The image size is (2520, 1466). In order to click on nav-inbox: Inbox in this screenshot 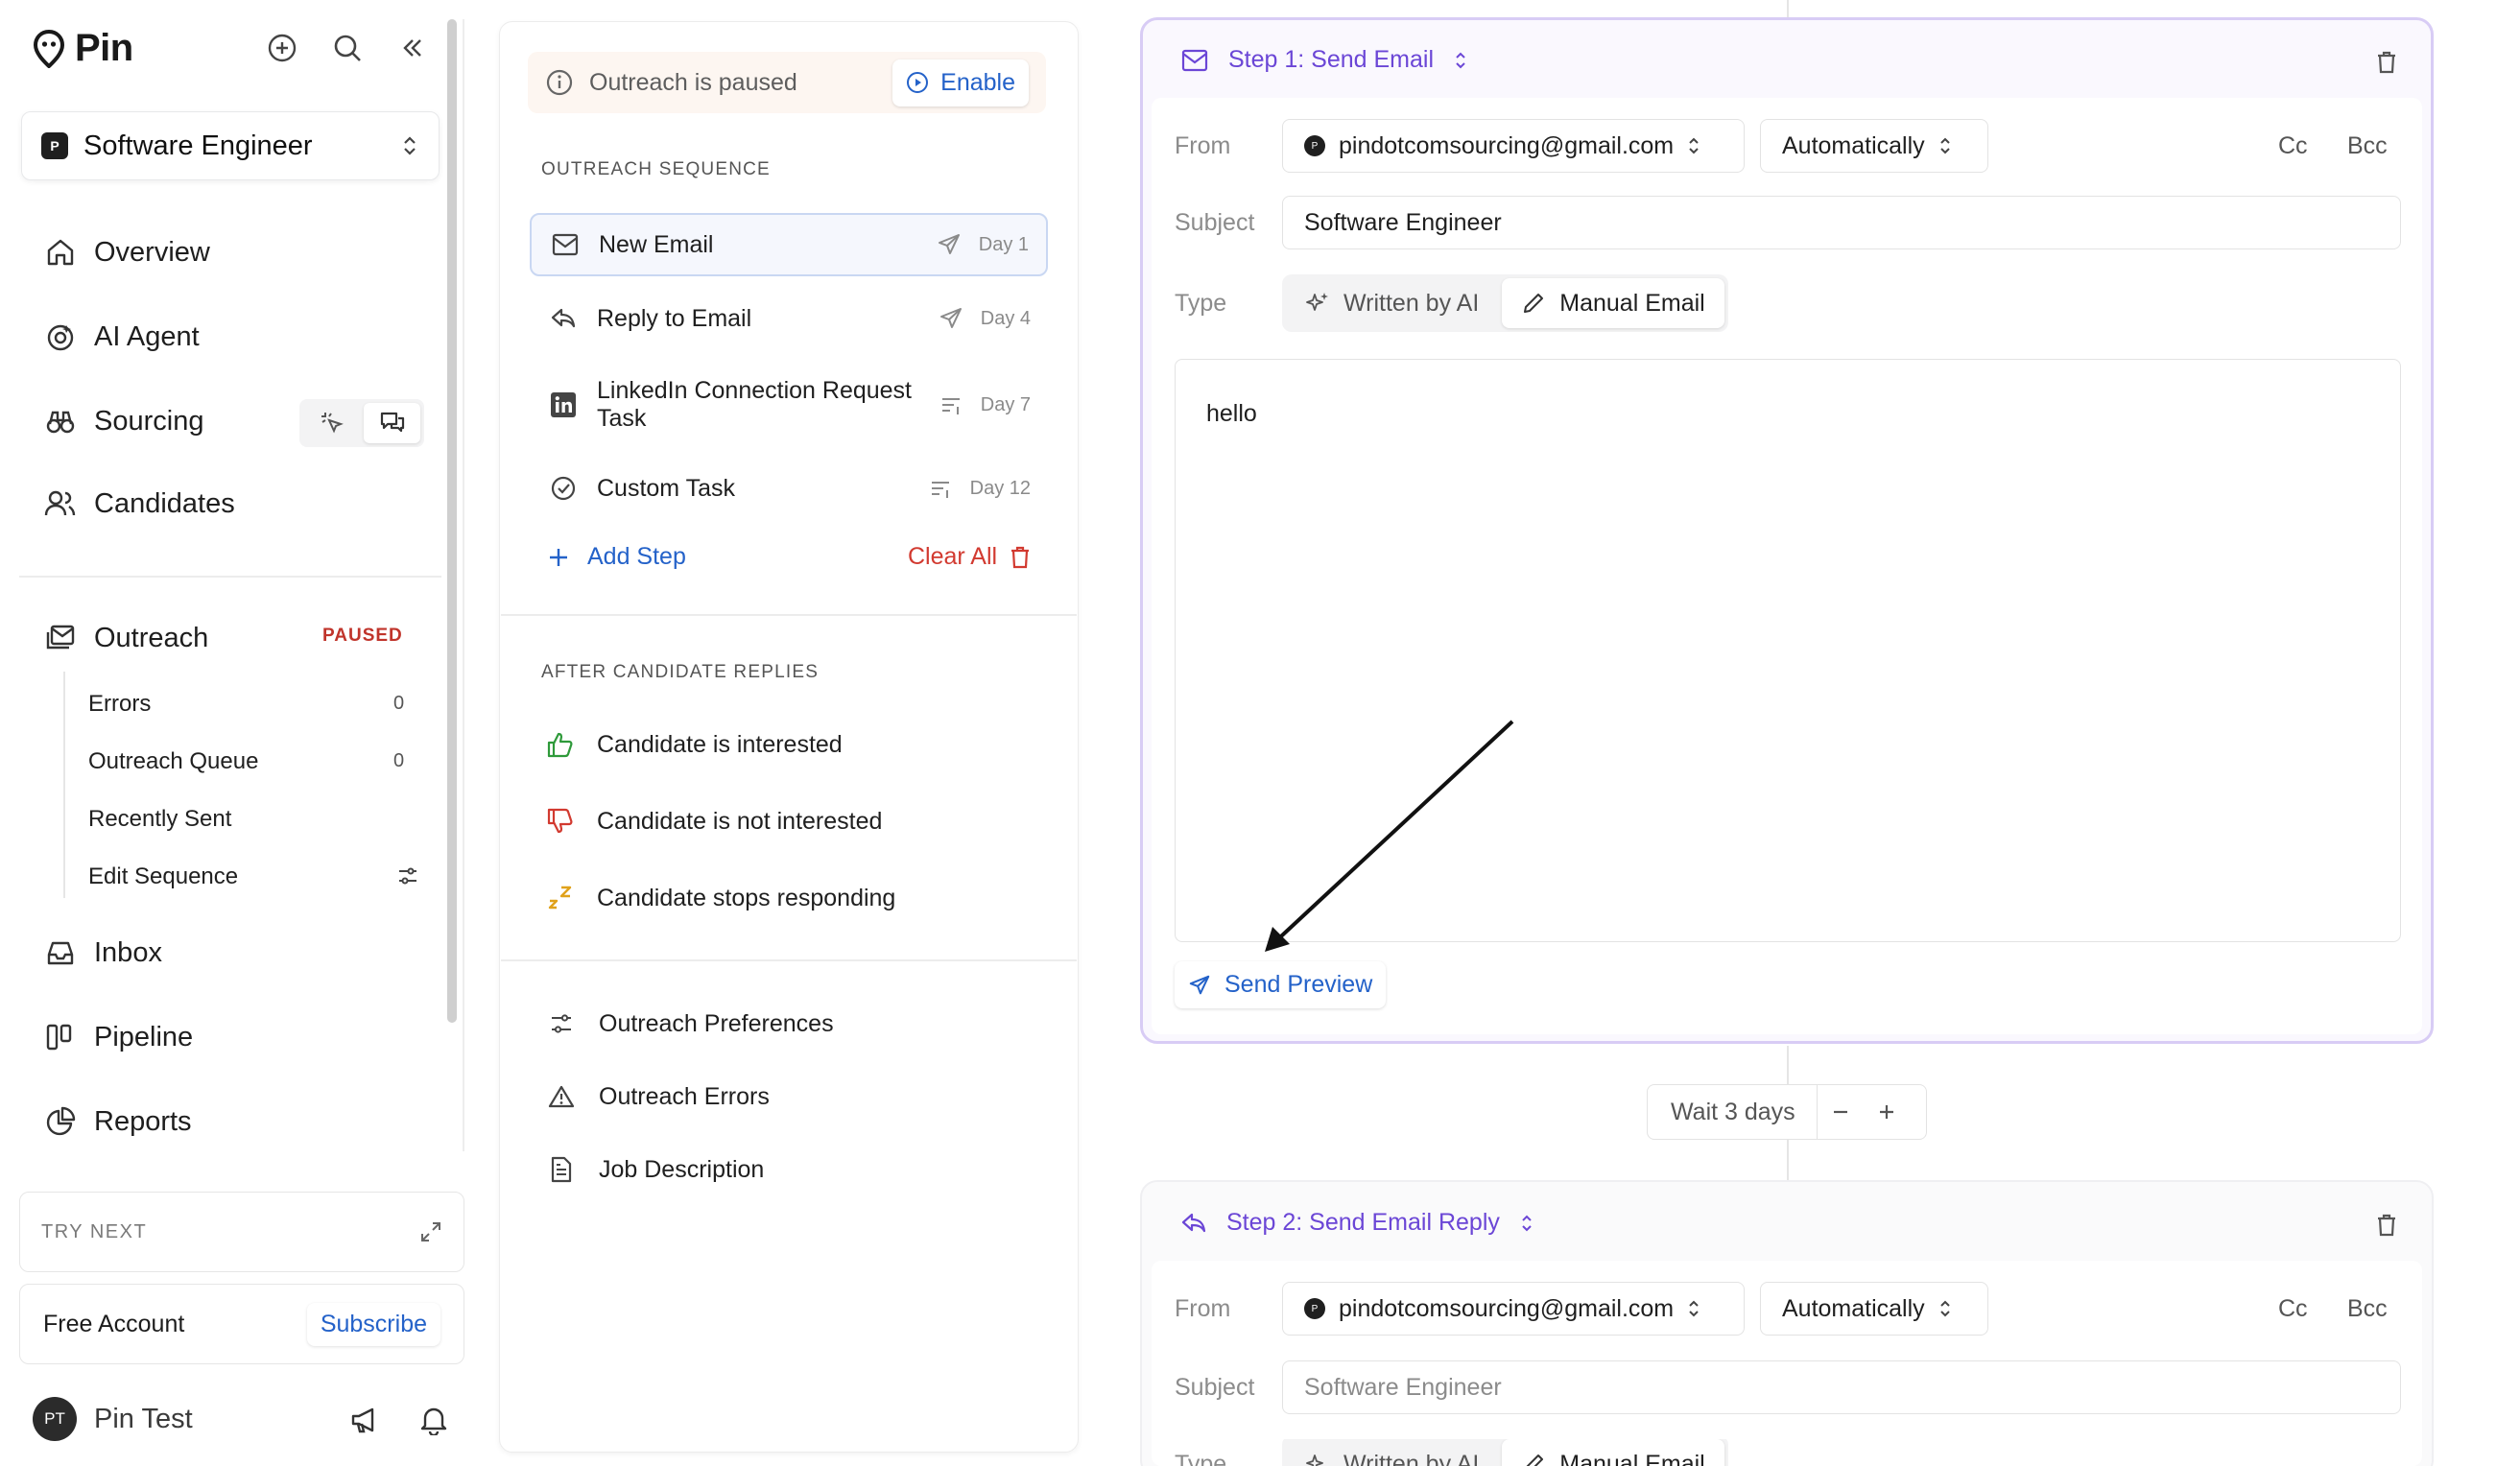, I will do `click(103, 952)`.